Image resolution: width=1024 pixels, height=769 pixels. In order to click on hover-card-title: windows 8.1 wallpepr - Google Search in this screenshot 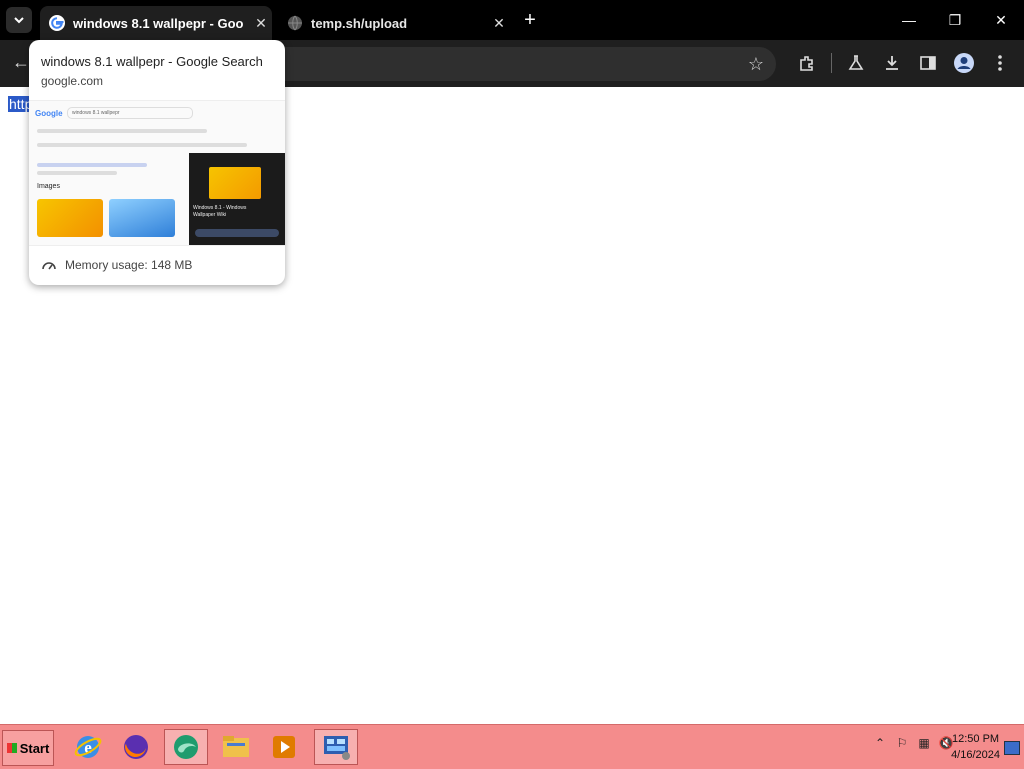, I will do `click(152, 61)`.